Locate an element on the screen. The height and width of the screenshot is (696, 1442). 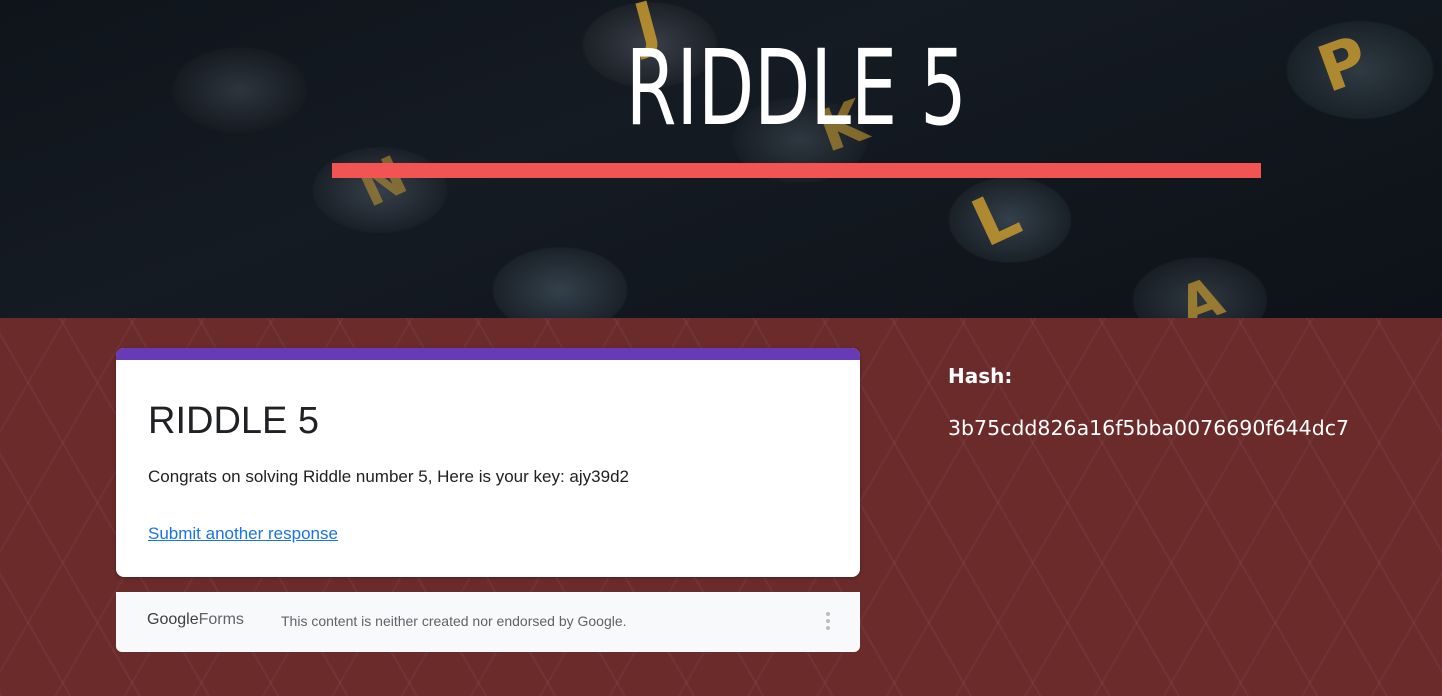
google-forms-logo: GoogleForms is located at coordinates (195, 620).